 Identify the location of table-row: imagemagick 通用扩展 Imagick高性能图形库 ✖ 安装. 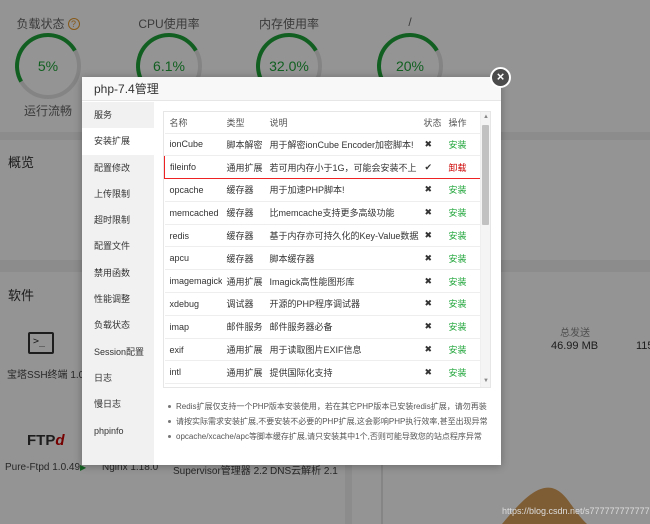
(322, 281).